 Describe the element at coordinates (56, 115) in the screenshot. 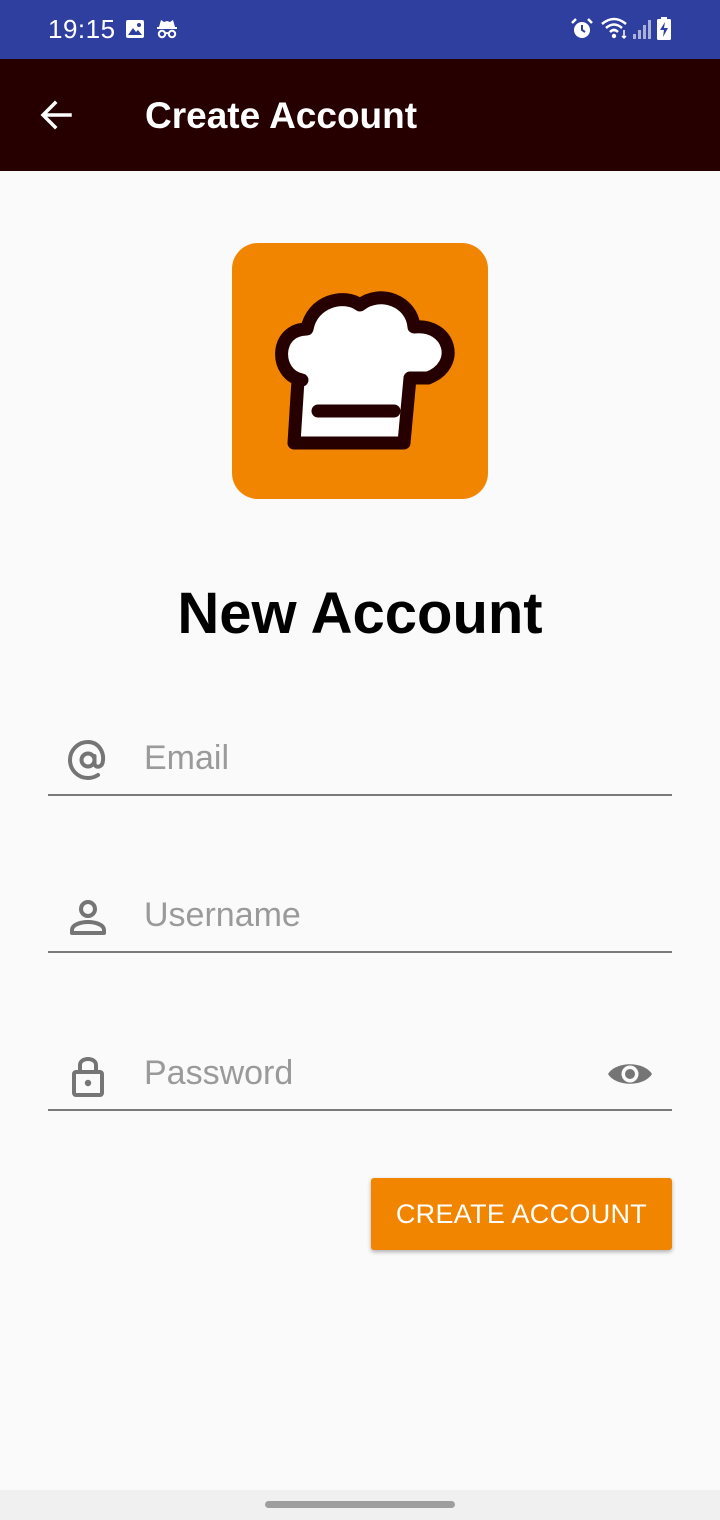

I see `back-button` at that location.